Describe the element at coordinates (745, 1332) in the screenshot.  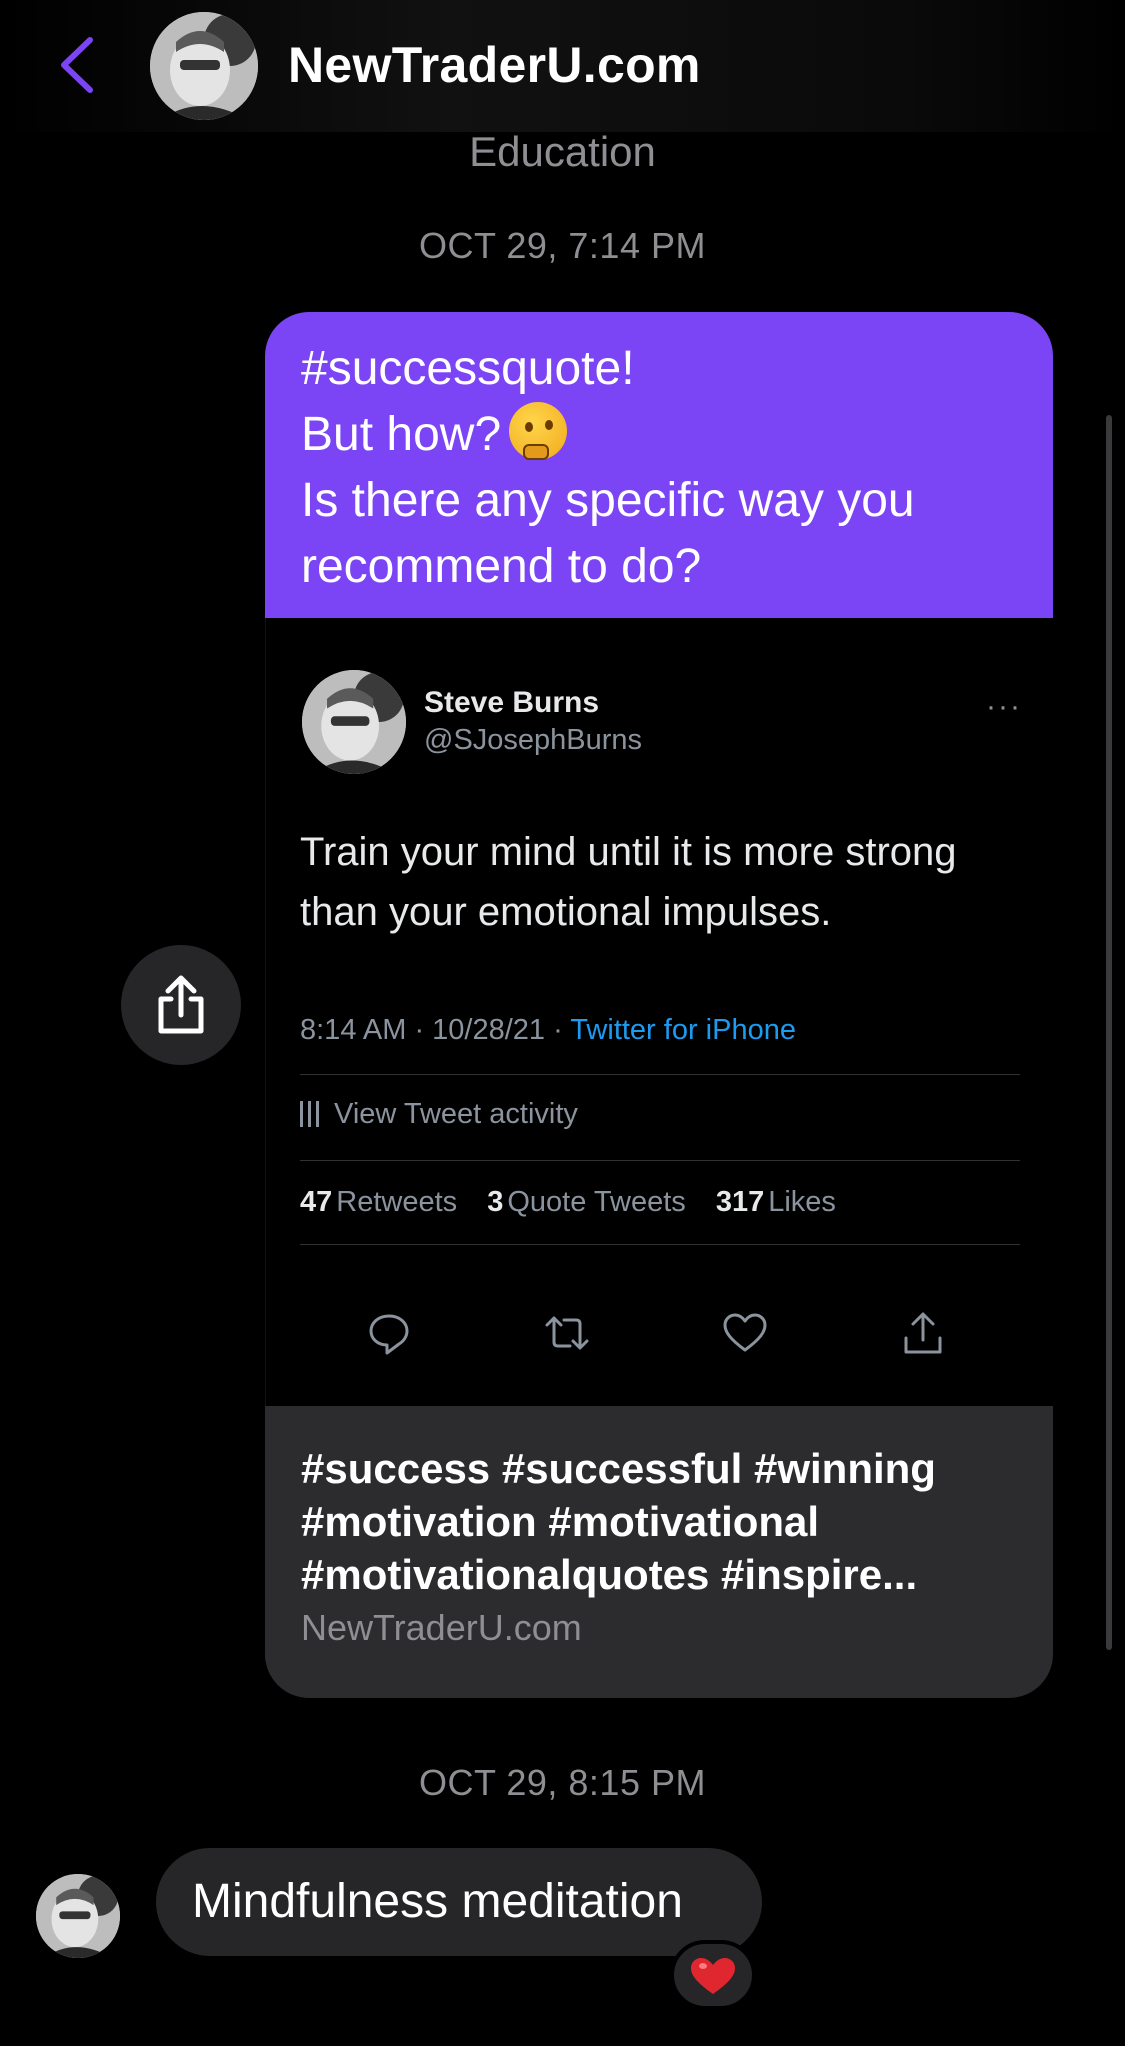
I see `like-icon` at that location.